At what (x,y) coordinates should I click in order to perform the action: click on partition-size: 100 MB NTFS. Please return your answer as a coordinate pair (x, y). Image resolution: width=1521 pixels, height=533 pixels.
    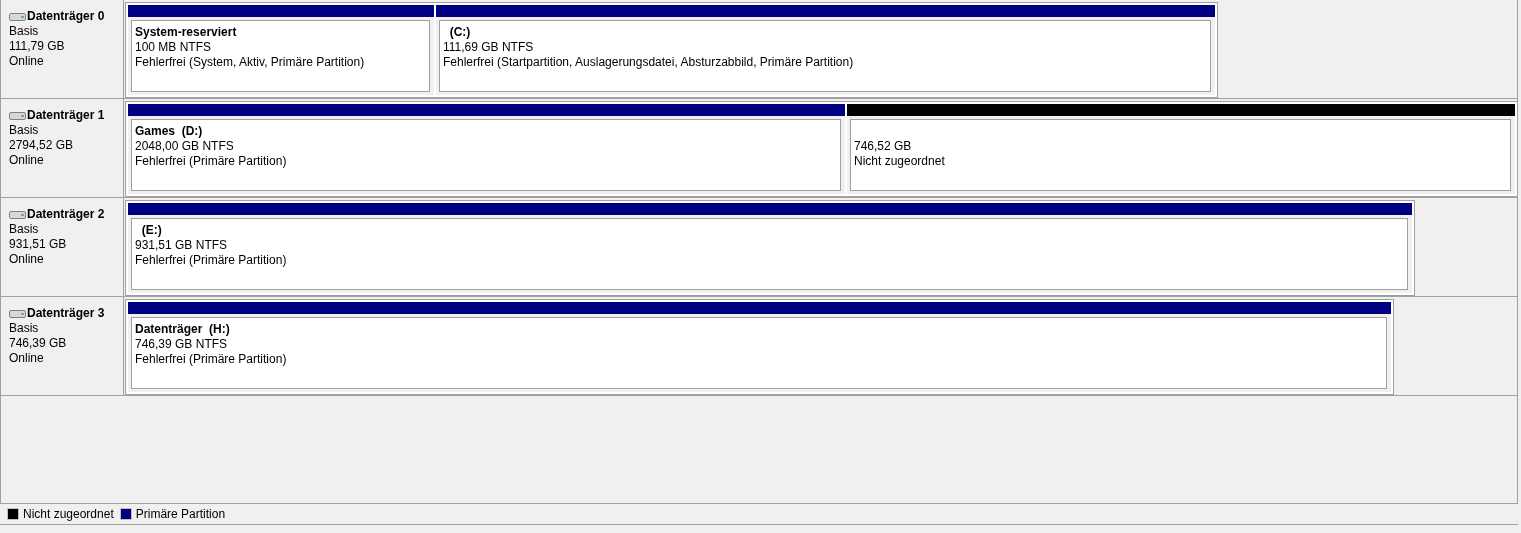
    Looking at the image, I should click on (174, 47).